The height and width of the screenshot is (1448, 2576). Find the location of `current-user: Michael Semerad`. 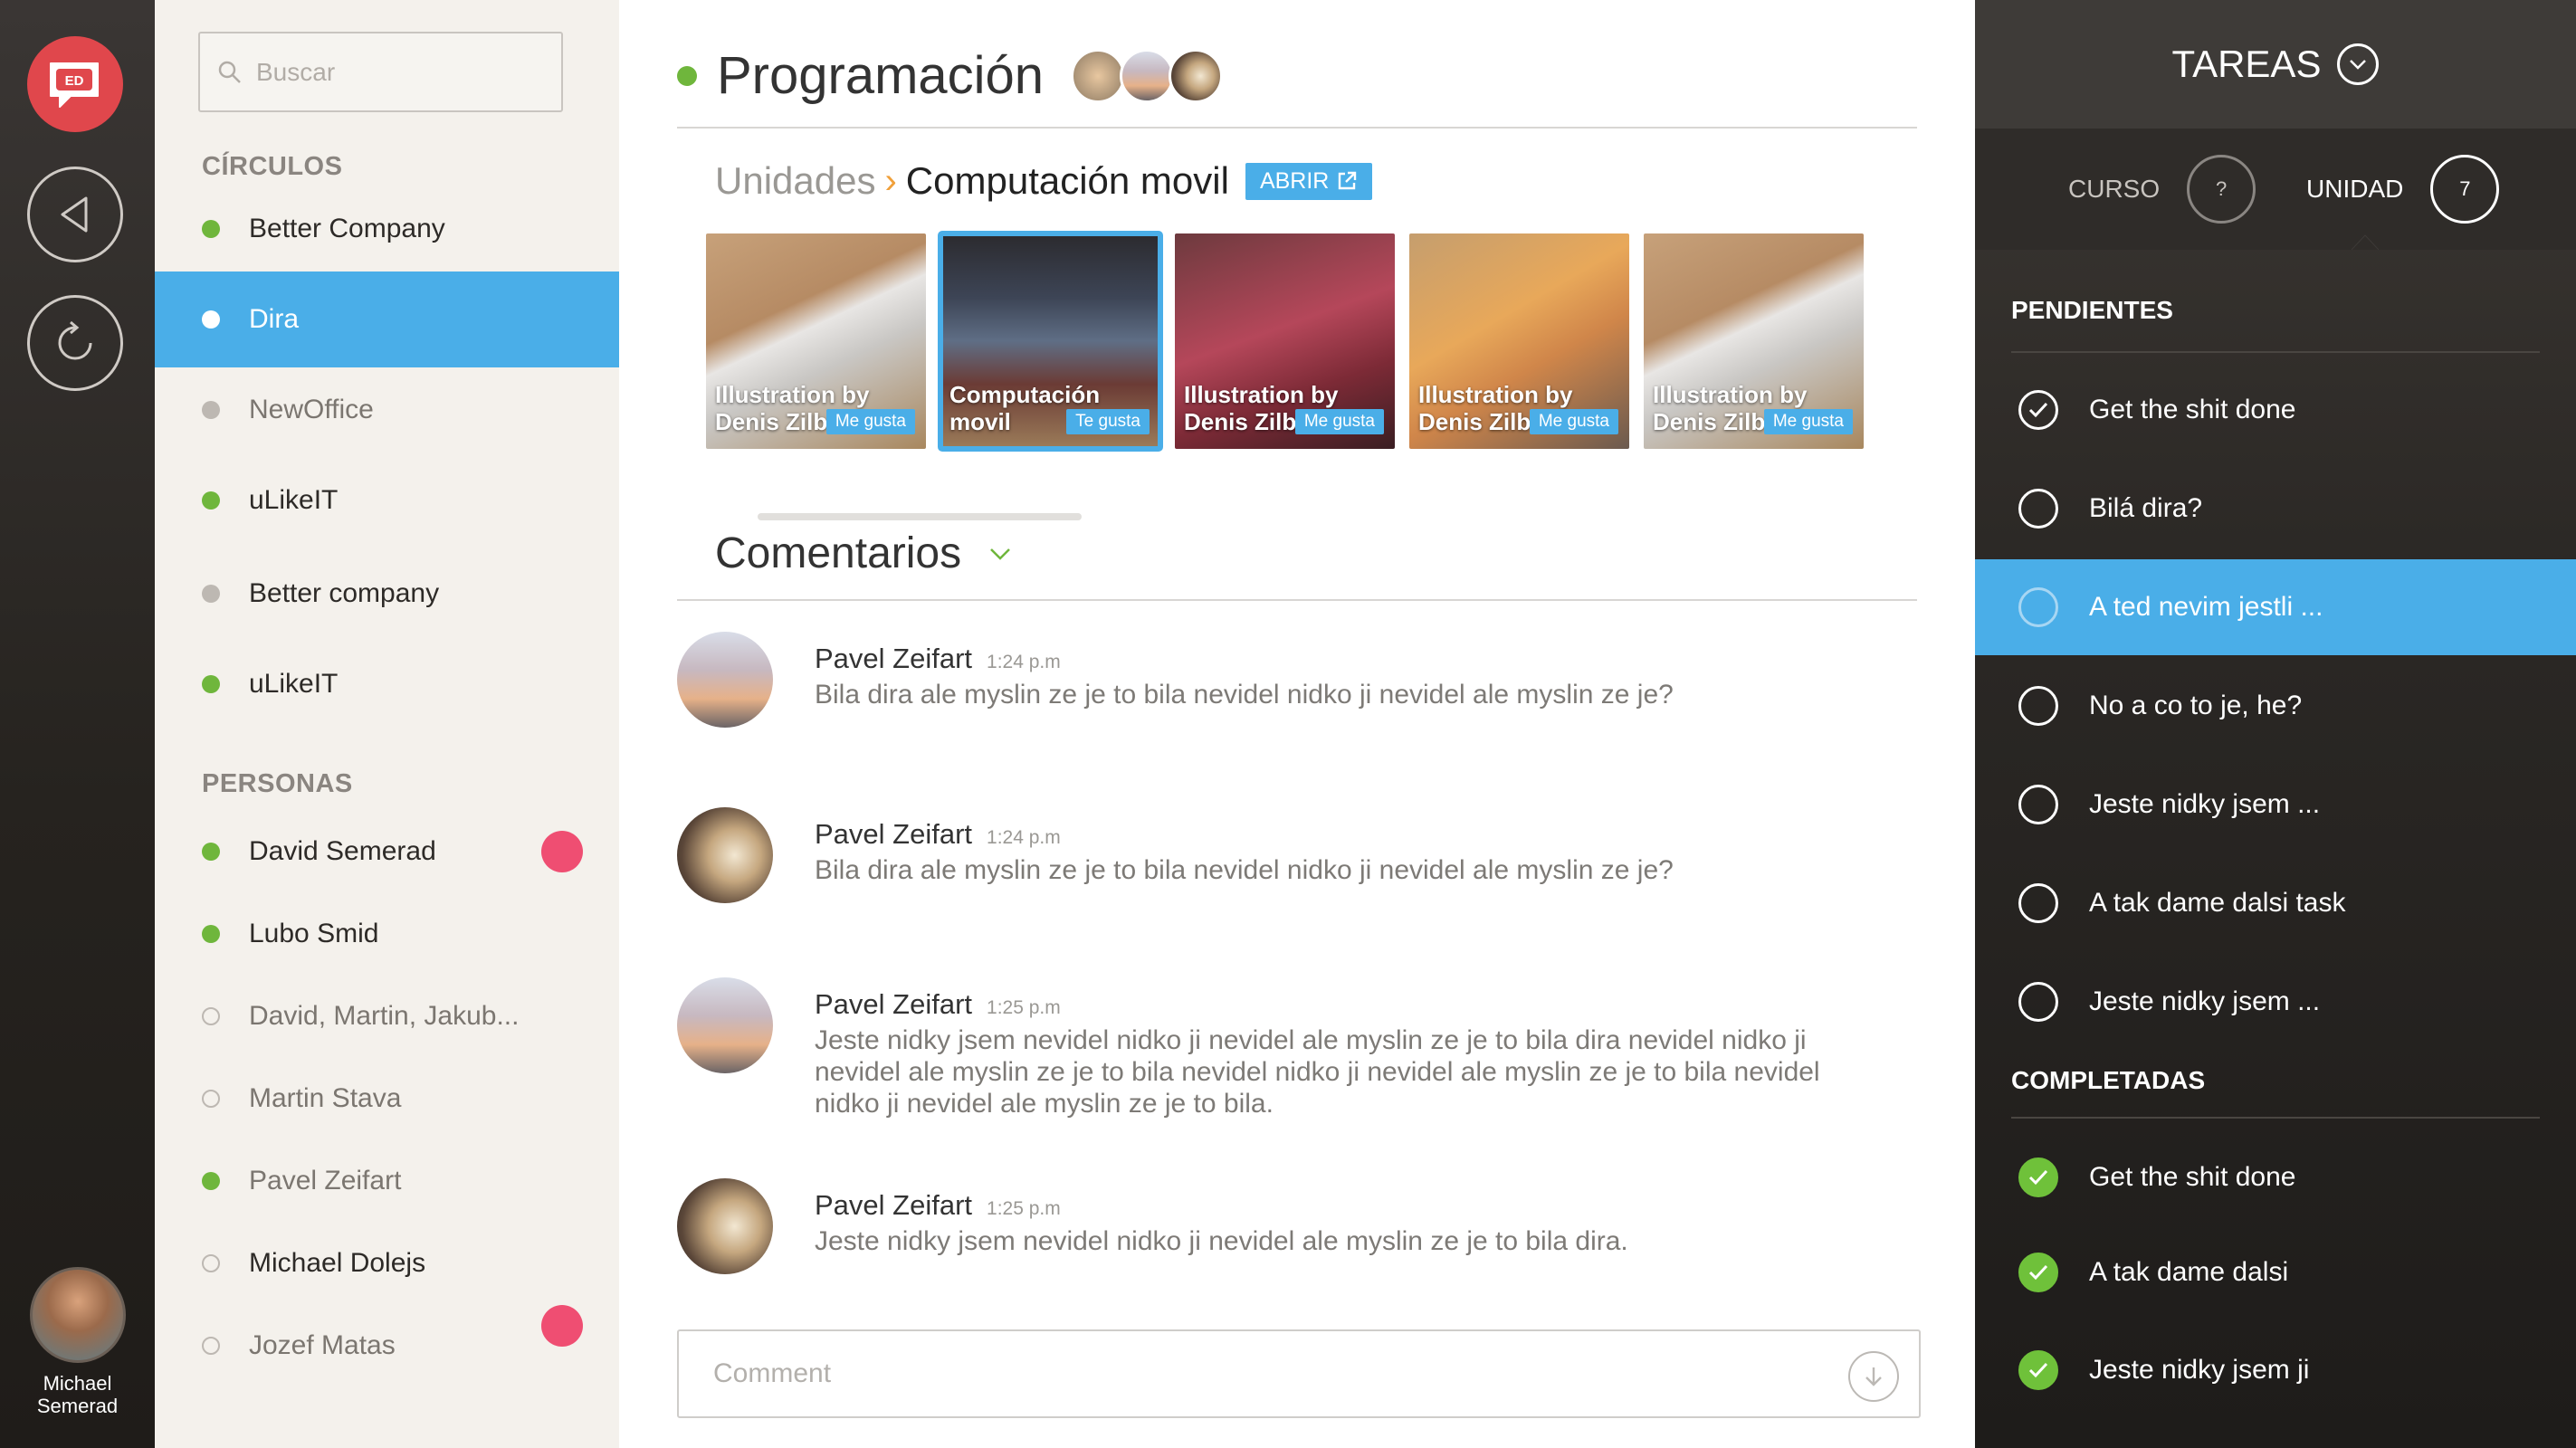

current-user: Michael Semerad is located at coordinates (78, 1342).